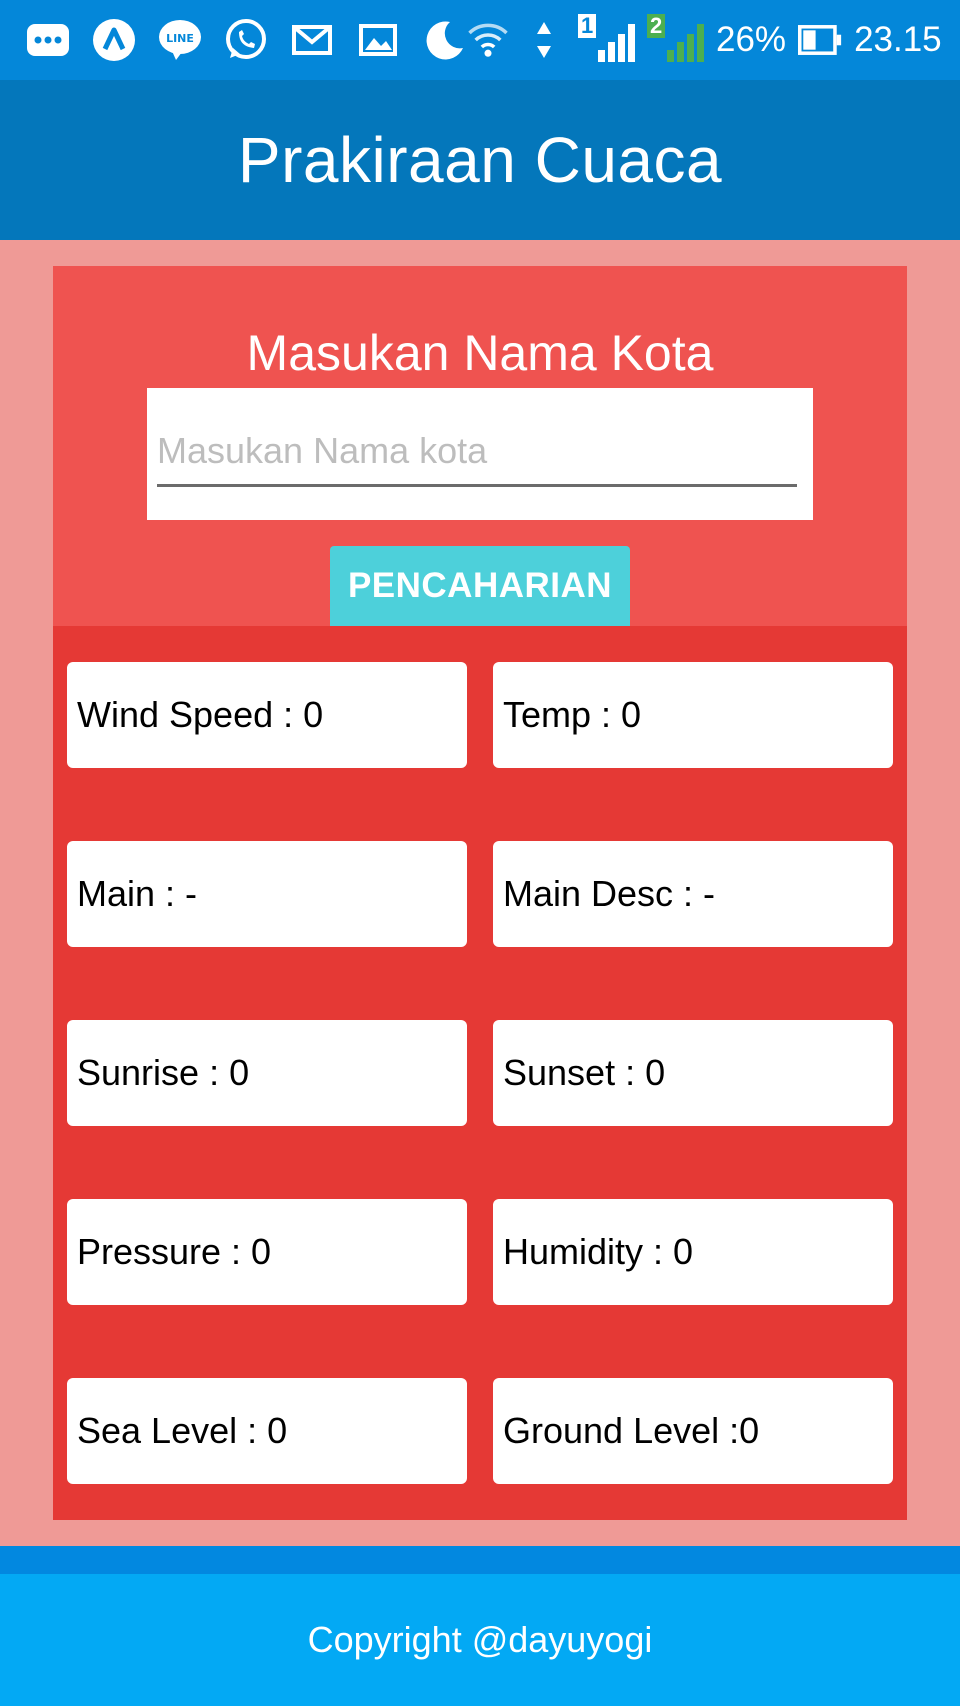 The height and width of the screenshot is (1706, 960). What do you see at coordinates (544, 40) in the screenshot?
I see `data-arrows-icon` at bounding box center [544, 40].